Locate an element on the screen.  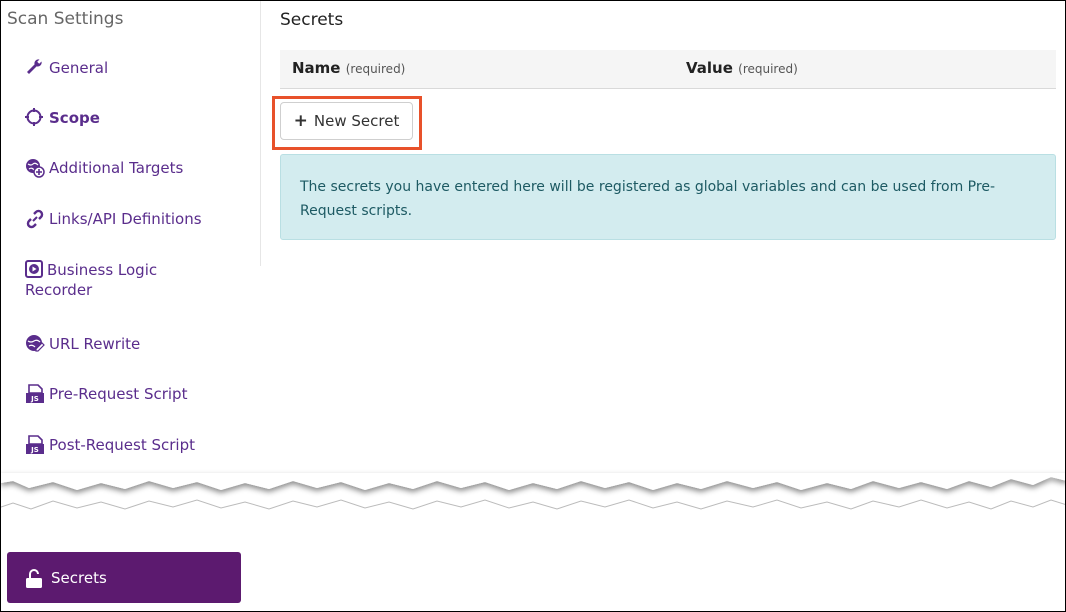
sidebar-item-label: URL Rewrite is located at coordinates (95, 344).